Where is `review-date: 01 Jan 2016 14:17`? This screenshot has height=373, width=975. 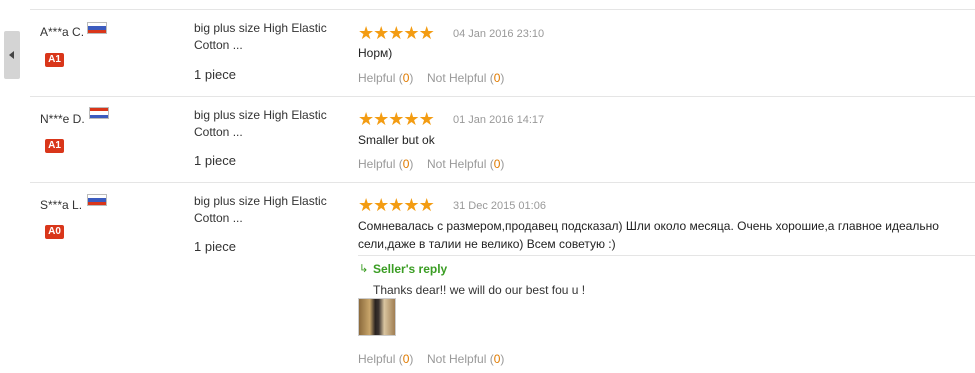 review-date: 01 Jan 2016 14:17 is located at coordinates (499, 120).